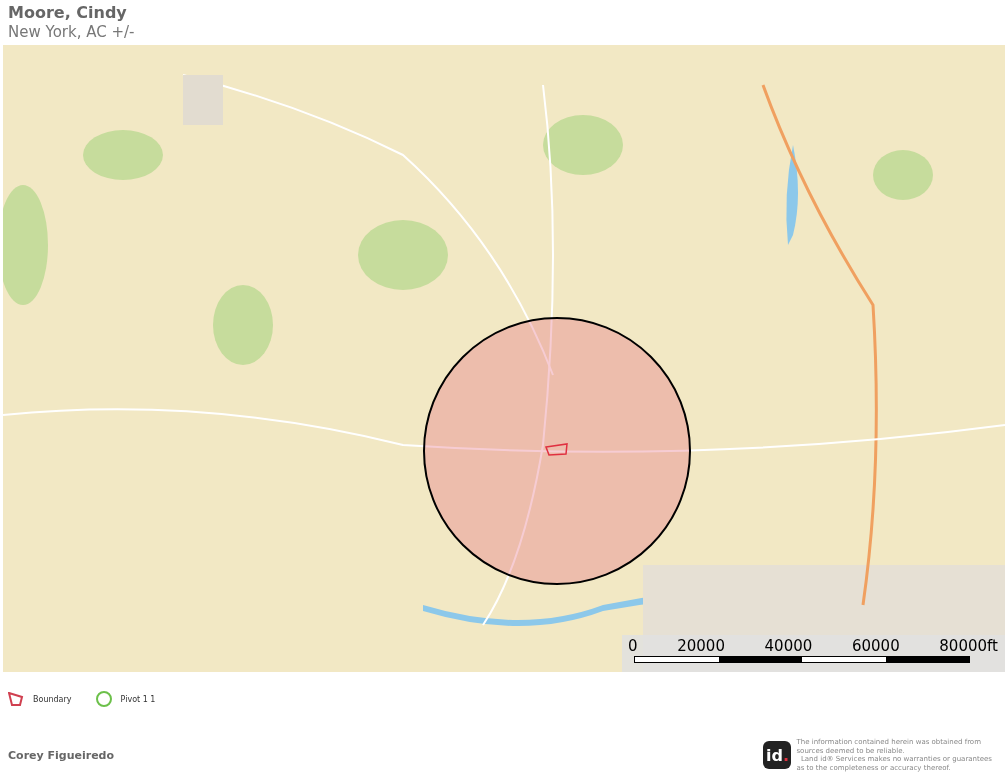 The image size is (1008, 779). I want to click on pivot-icon, so click(103, 699).